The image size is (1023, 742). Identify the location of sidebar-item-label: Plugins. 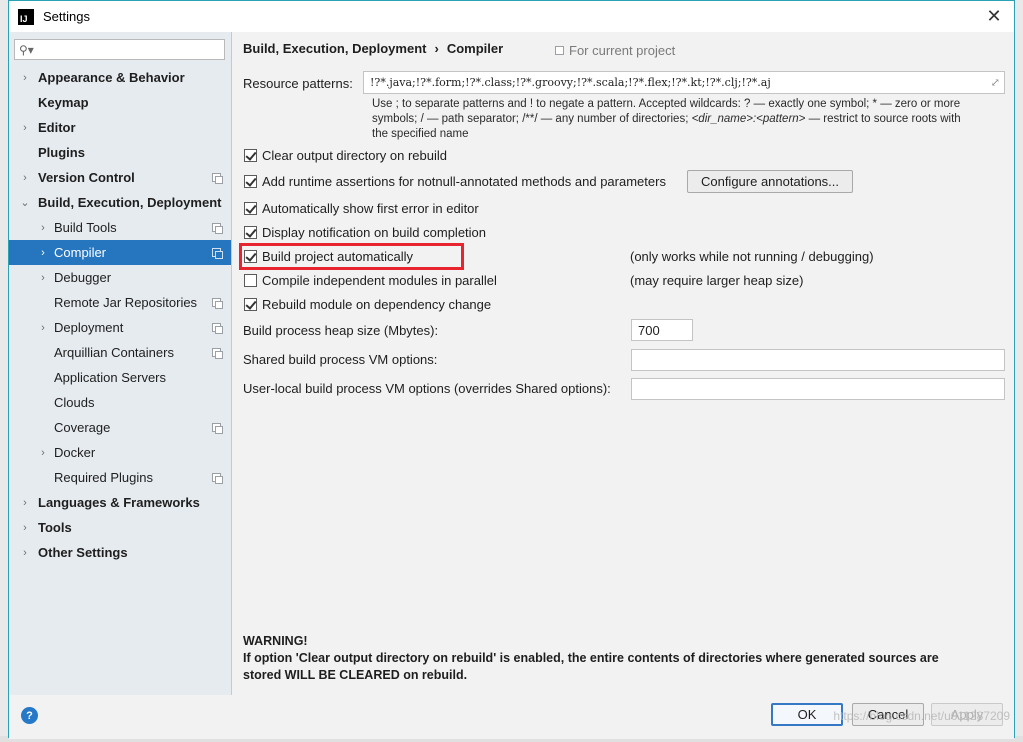
(61, 152).